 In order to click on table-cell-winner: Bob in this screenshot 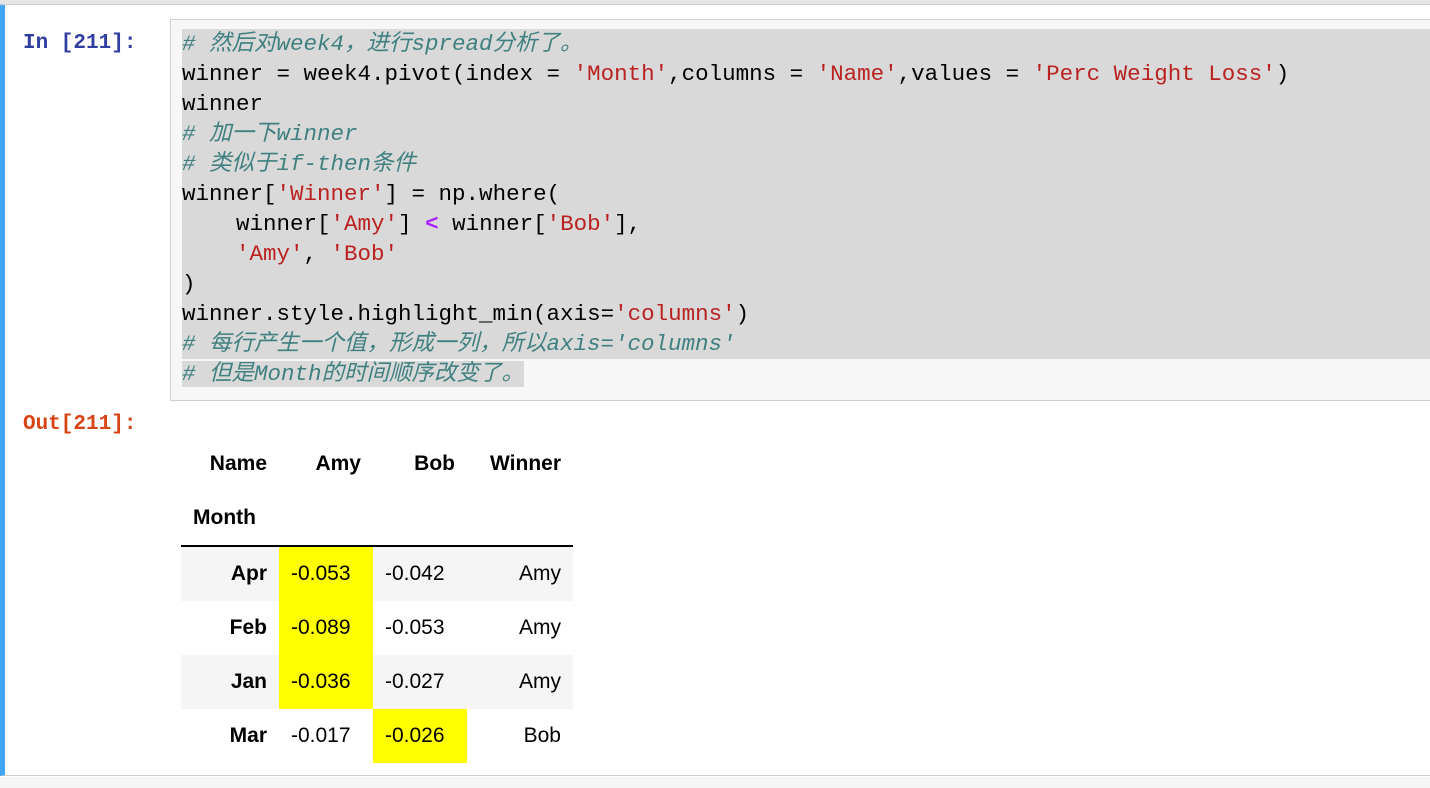, I will do `click(542, 735)`.